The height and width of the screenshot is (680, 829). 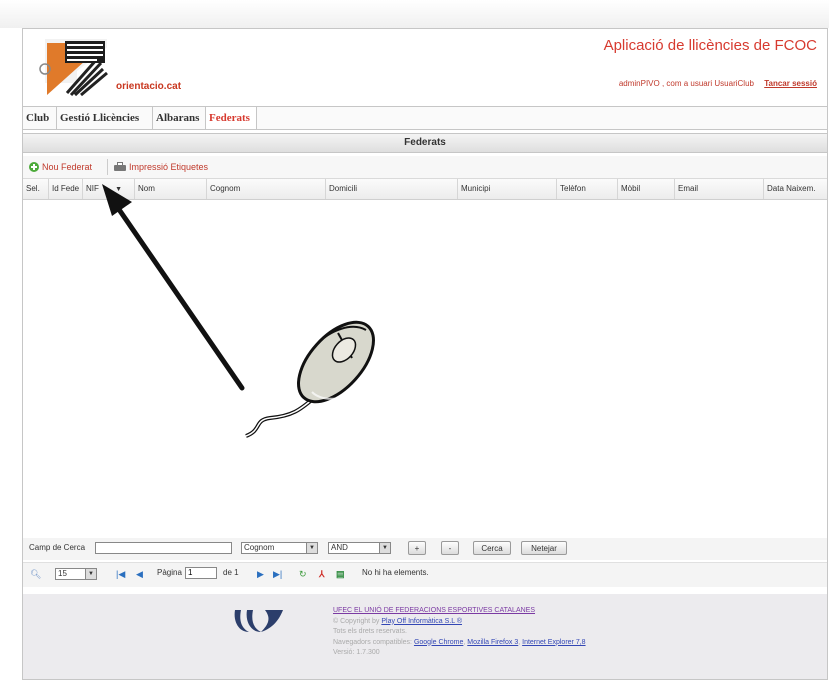 I want to click on add-icon, so click(x=34, y=167).